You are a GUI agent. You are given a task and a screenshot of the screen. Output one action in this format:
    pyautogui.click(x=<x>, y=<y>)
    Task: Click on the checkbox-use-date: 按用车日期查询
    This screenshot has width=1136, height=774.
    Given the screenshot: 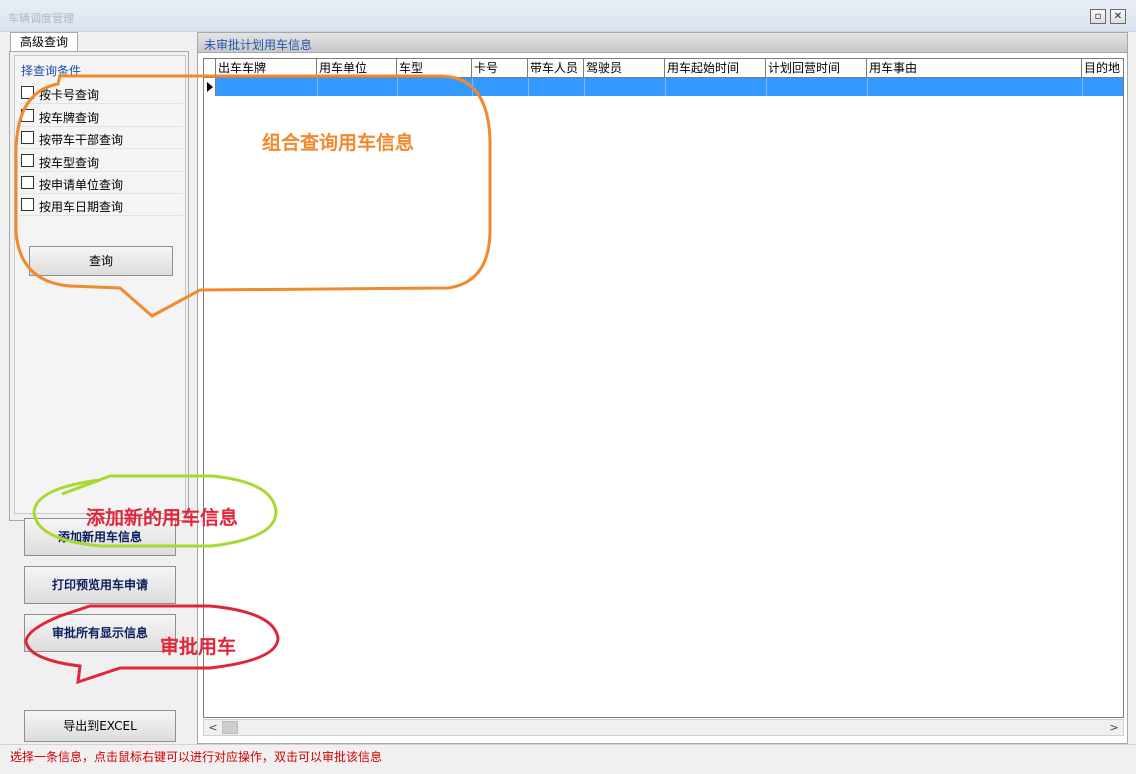 What is the action you would take?
    pyautogui.click(x=101, y=205)
    